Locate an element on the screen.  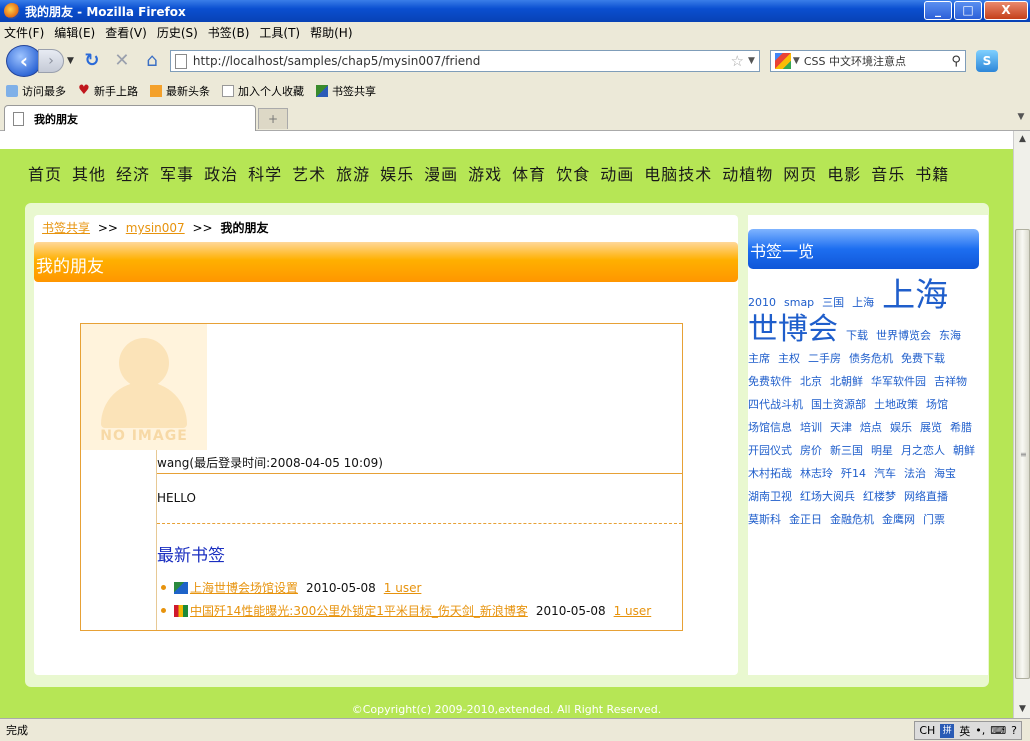
menu-help: 帮助(H) is located at coordinates (331, 32).